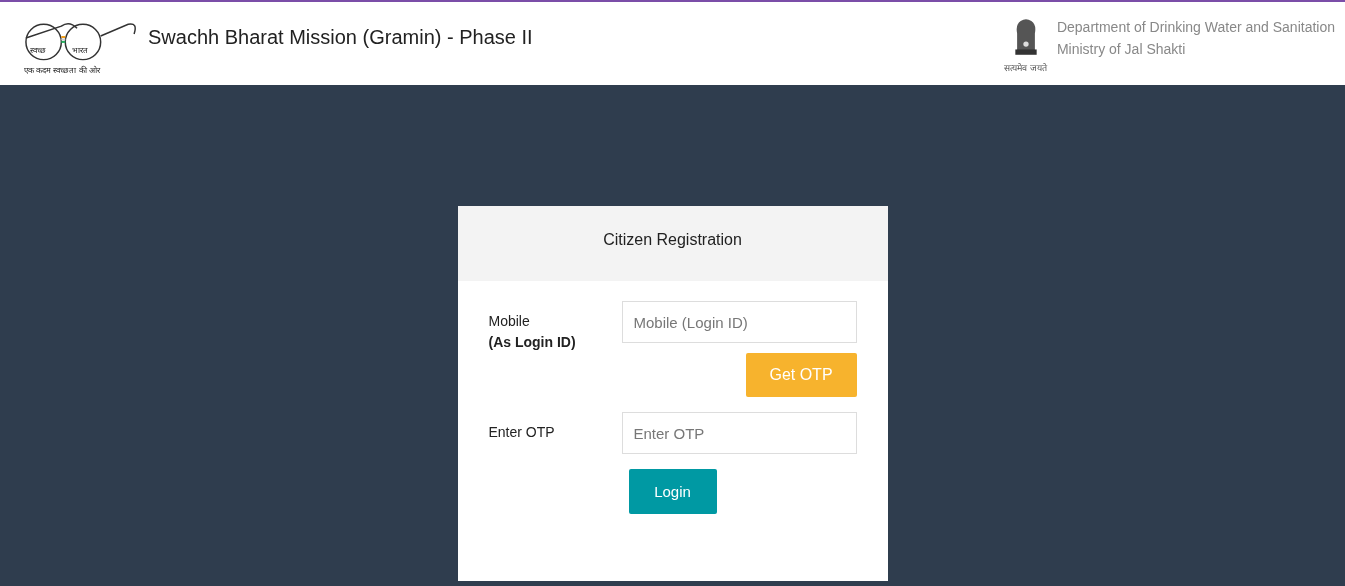 This screenshot has height=586, width=1345. Describe the element at coordinates (38, 49) in the screenshot. I see `logo-word: स्वच्छ` at that location.